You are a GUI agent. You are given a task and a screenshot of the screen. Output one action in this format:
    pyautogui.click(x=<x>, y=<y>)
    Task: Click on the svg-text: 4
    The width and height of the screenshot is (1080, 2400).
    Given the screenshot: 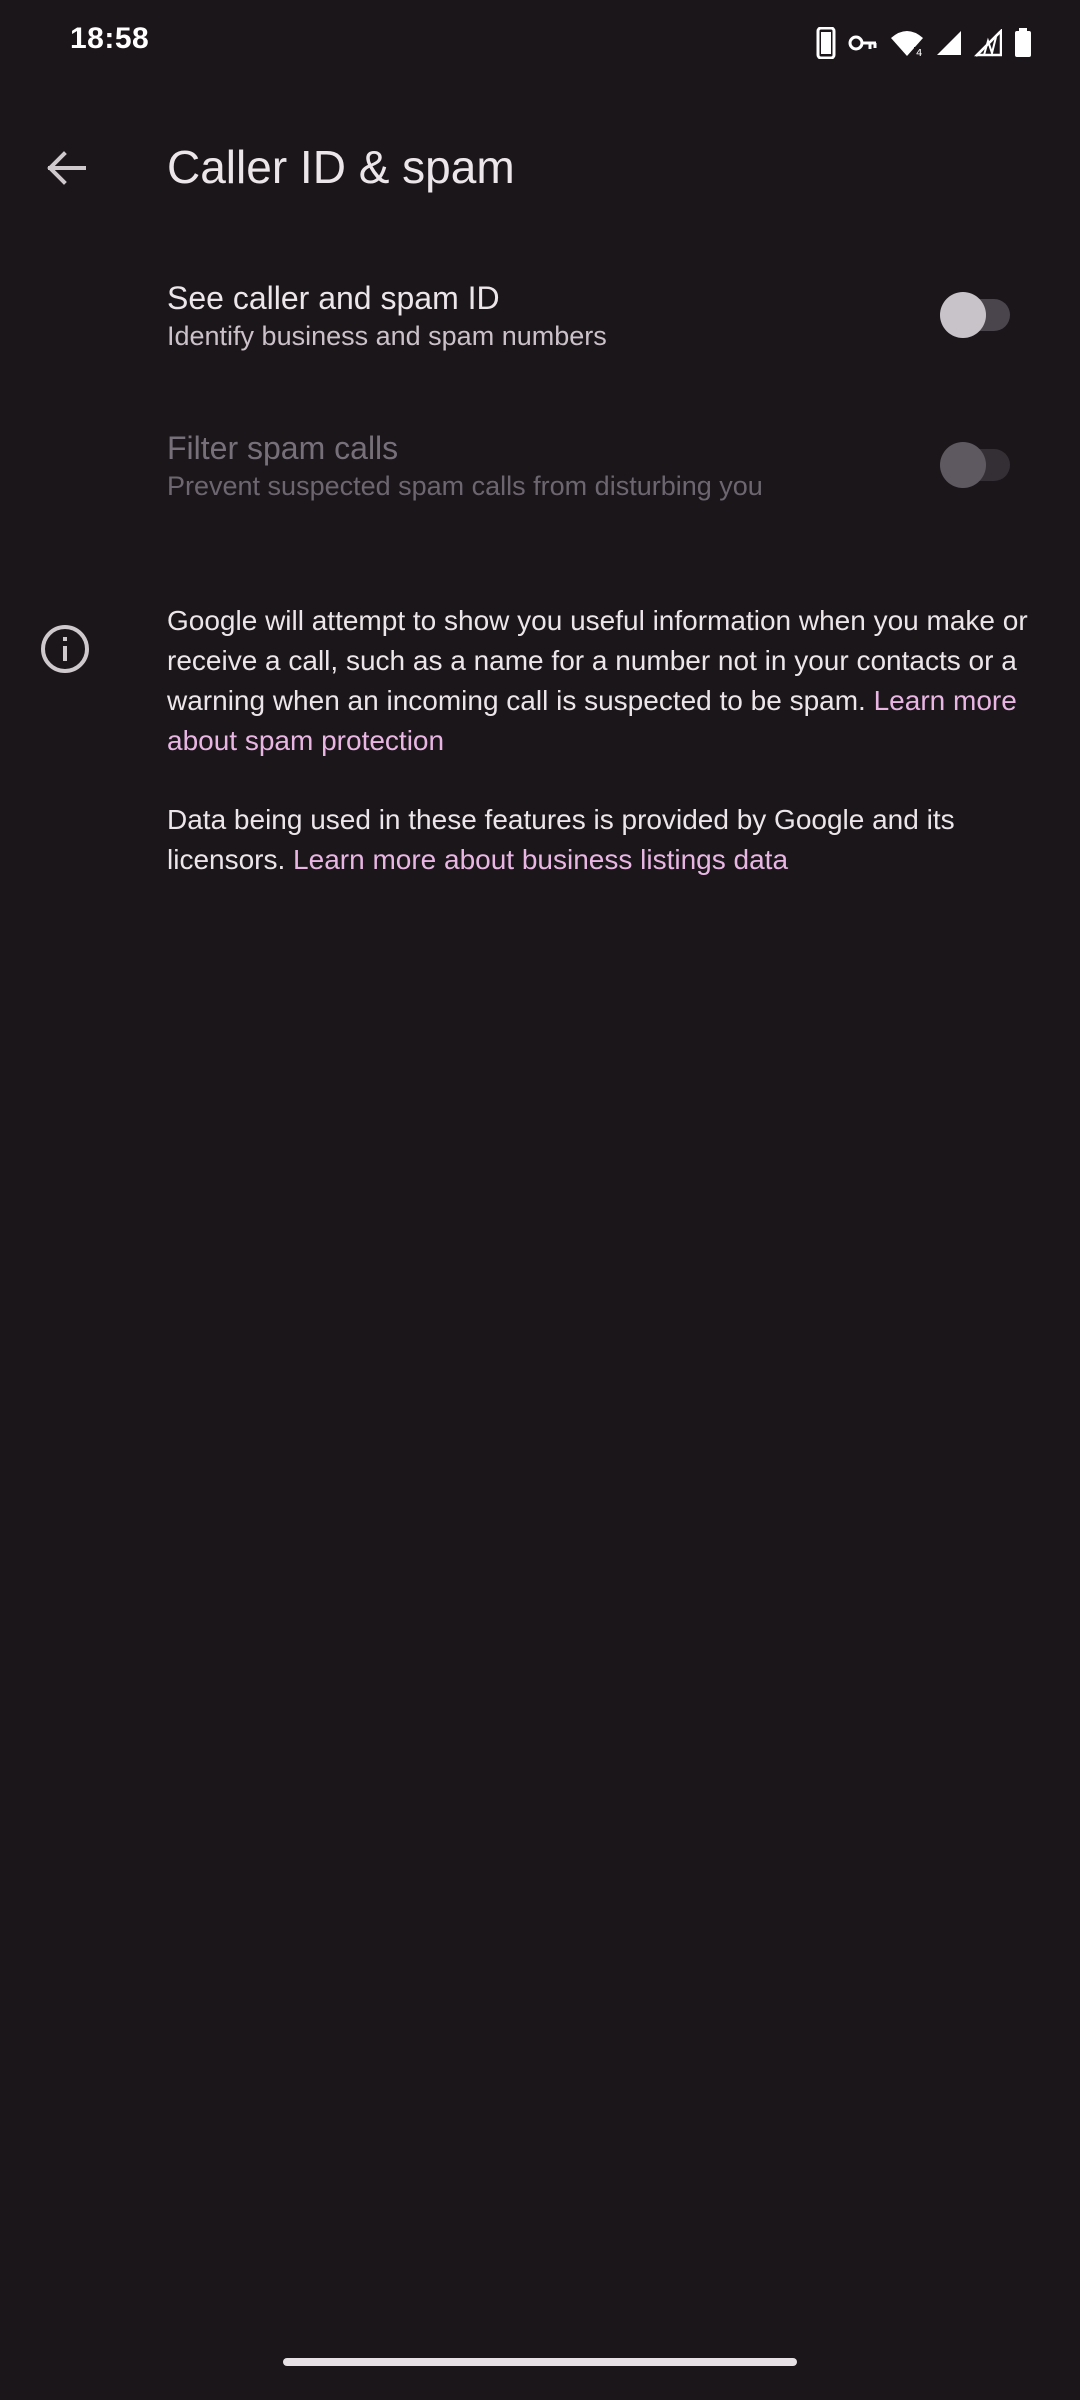 What is the action you would take?
    pyautogui.click(x=919, y=52)
    